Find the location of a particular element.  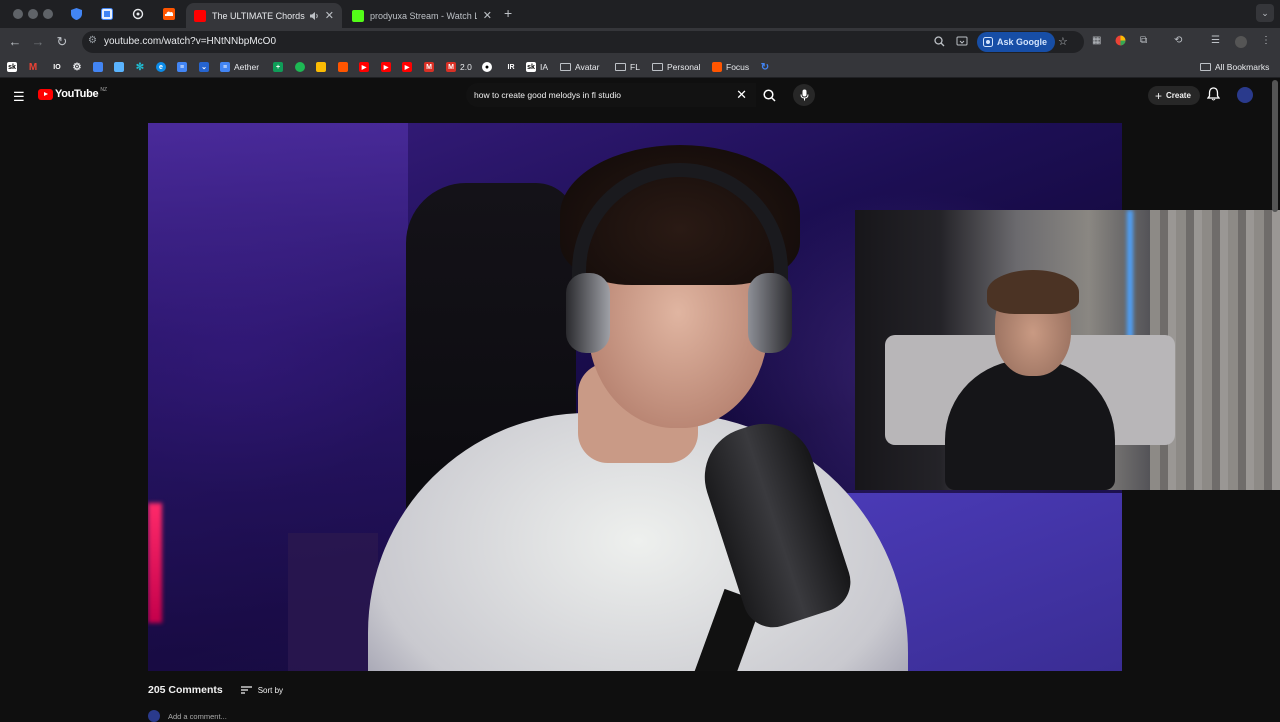

bookmark-perplexity: ✻ is located at coordinates (142, 67).